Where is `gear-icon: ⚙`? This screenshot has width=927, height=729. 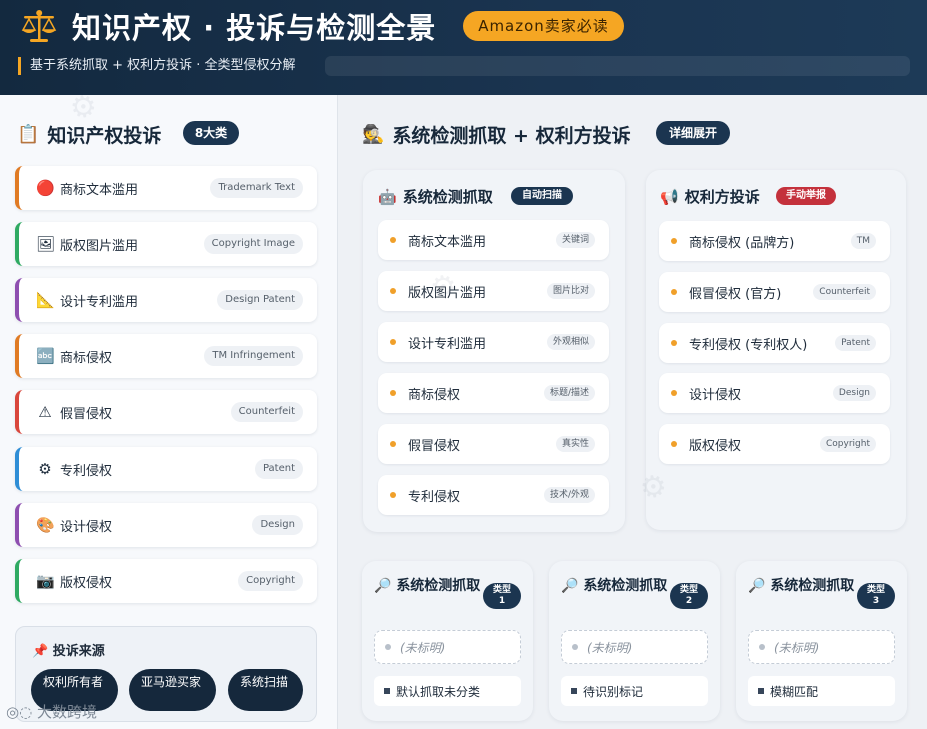 gear-icon: ⚙ is located at coordinates (45, 469).